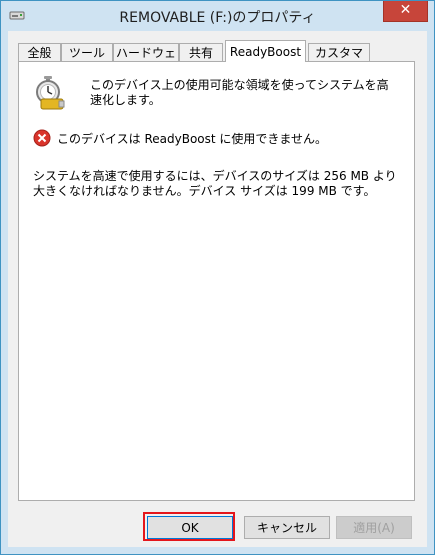  I want to click on cancel-button: キャンセル, so click(287, 527).